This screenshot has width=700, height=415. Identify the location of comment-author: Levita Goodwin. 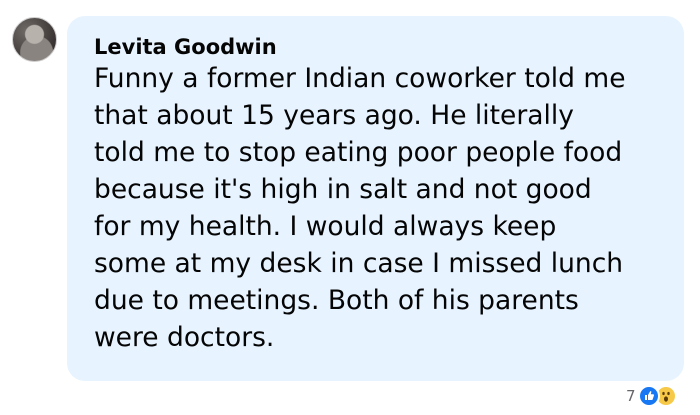
(185, 47).